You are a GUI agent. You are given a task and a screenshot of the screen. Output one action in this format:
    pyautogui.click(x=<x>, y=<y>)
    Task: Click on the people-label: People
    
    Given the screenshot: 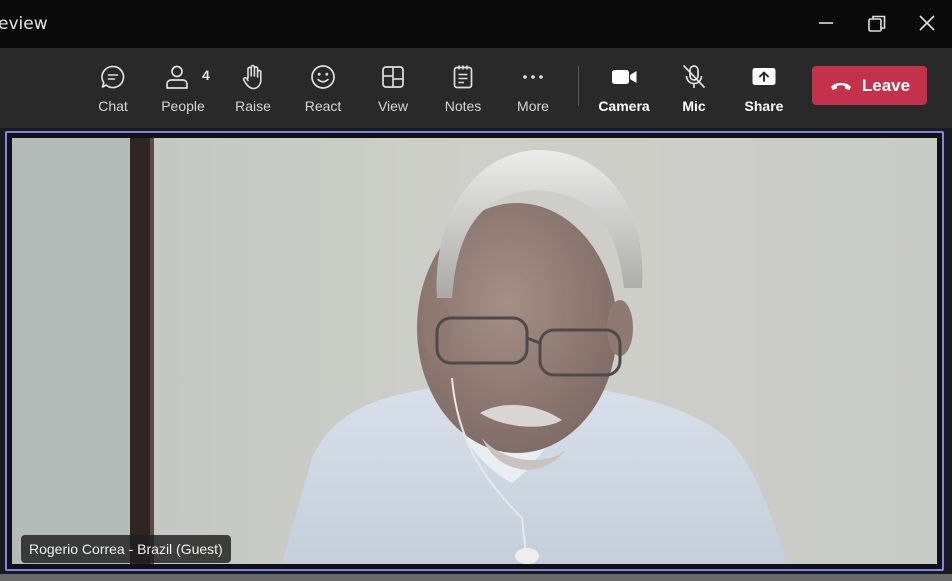 What is the action you would take?
    pyautogui.click(x=183, y=106)
    